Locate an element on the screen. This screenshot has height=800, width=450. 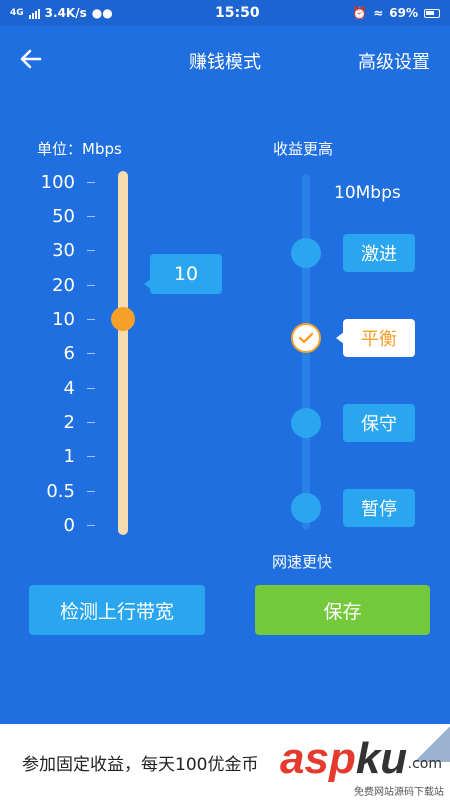
network-speed: 3.4K/s is located at coordinates (65, 13).